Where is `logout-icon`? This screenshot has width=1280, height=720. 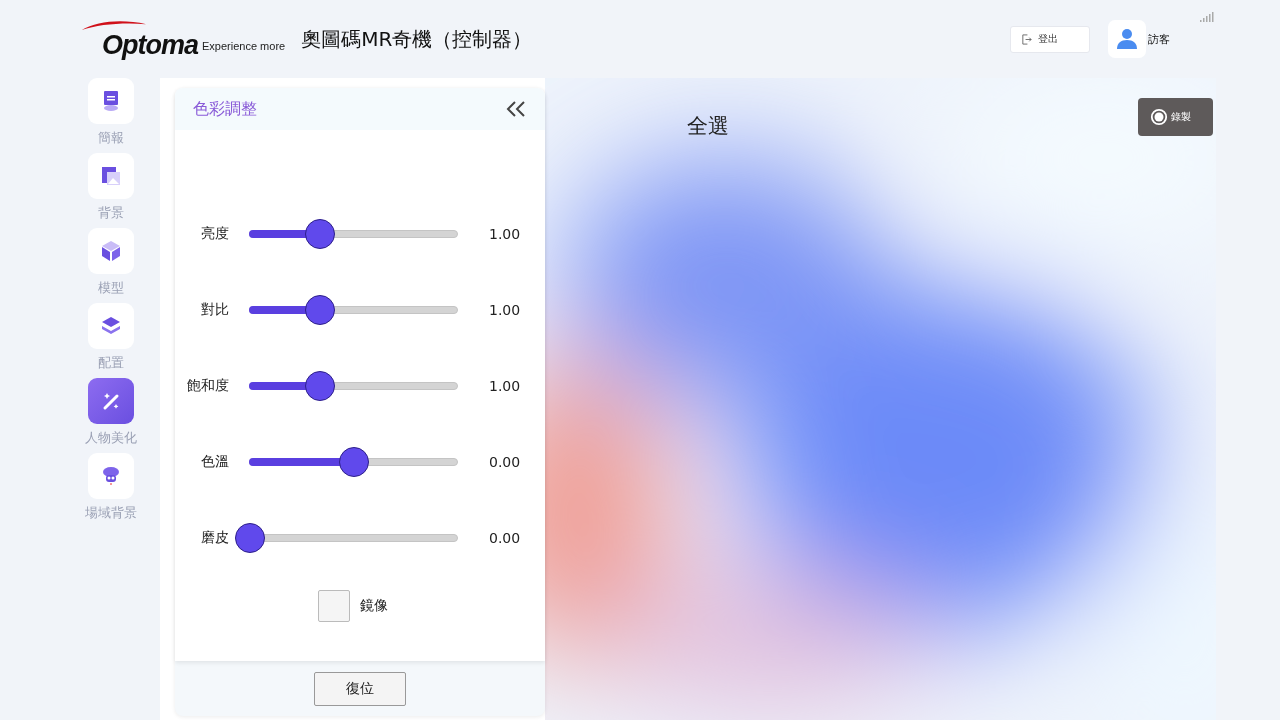 logout-icon is located at coordinates (1026, 39).